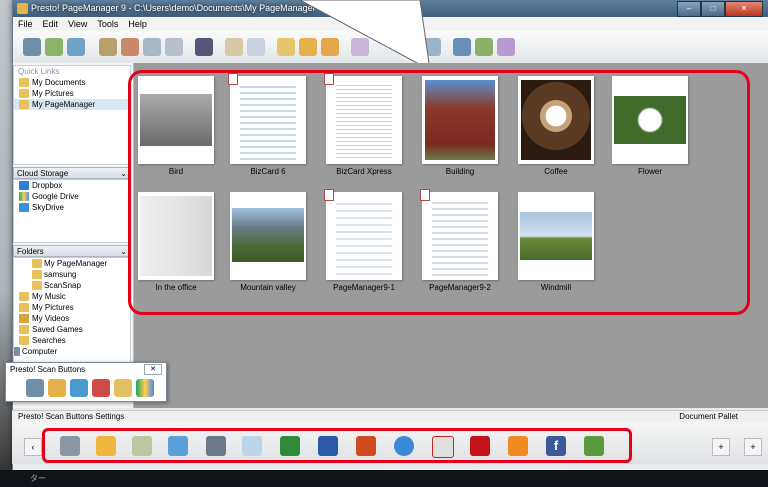 The height and width of the screenshot is (487, 768). Describe the element at coordinates (137, 24) in the screenshot. I see `menu-help: Help` at that location.